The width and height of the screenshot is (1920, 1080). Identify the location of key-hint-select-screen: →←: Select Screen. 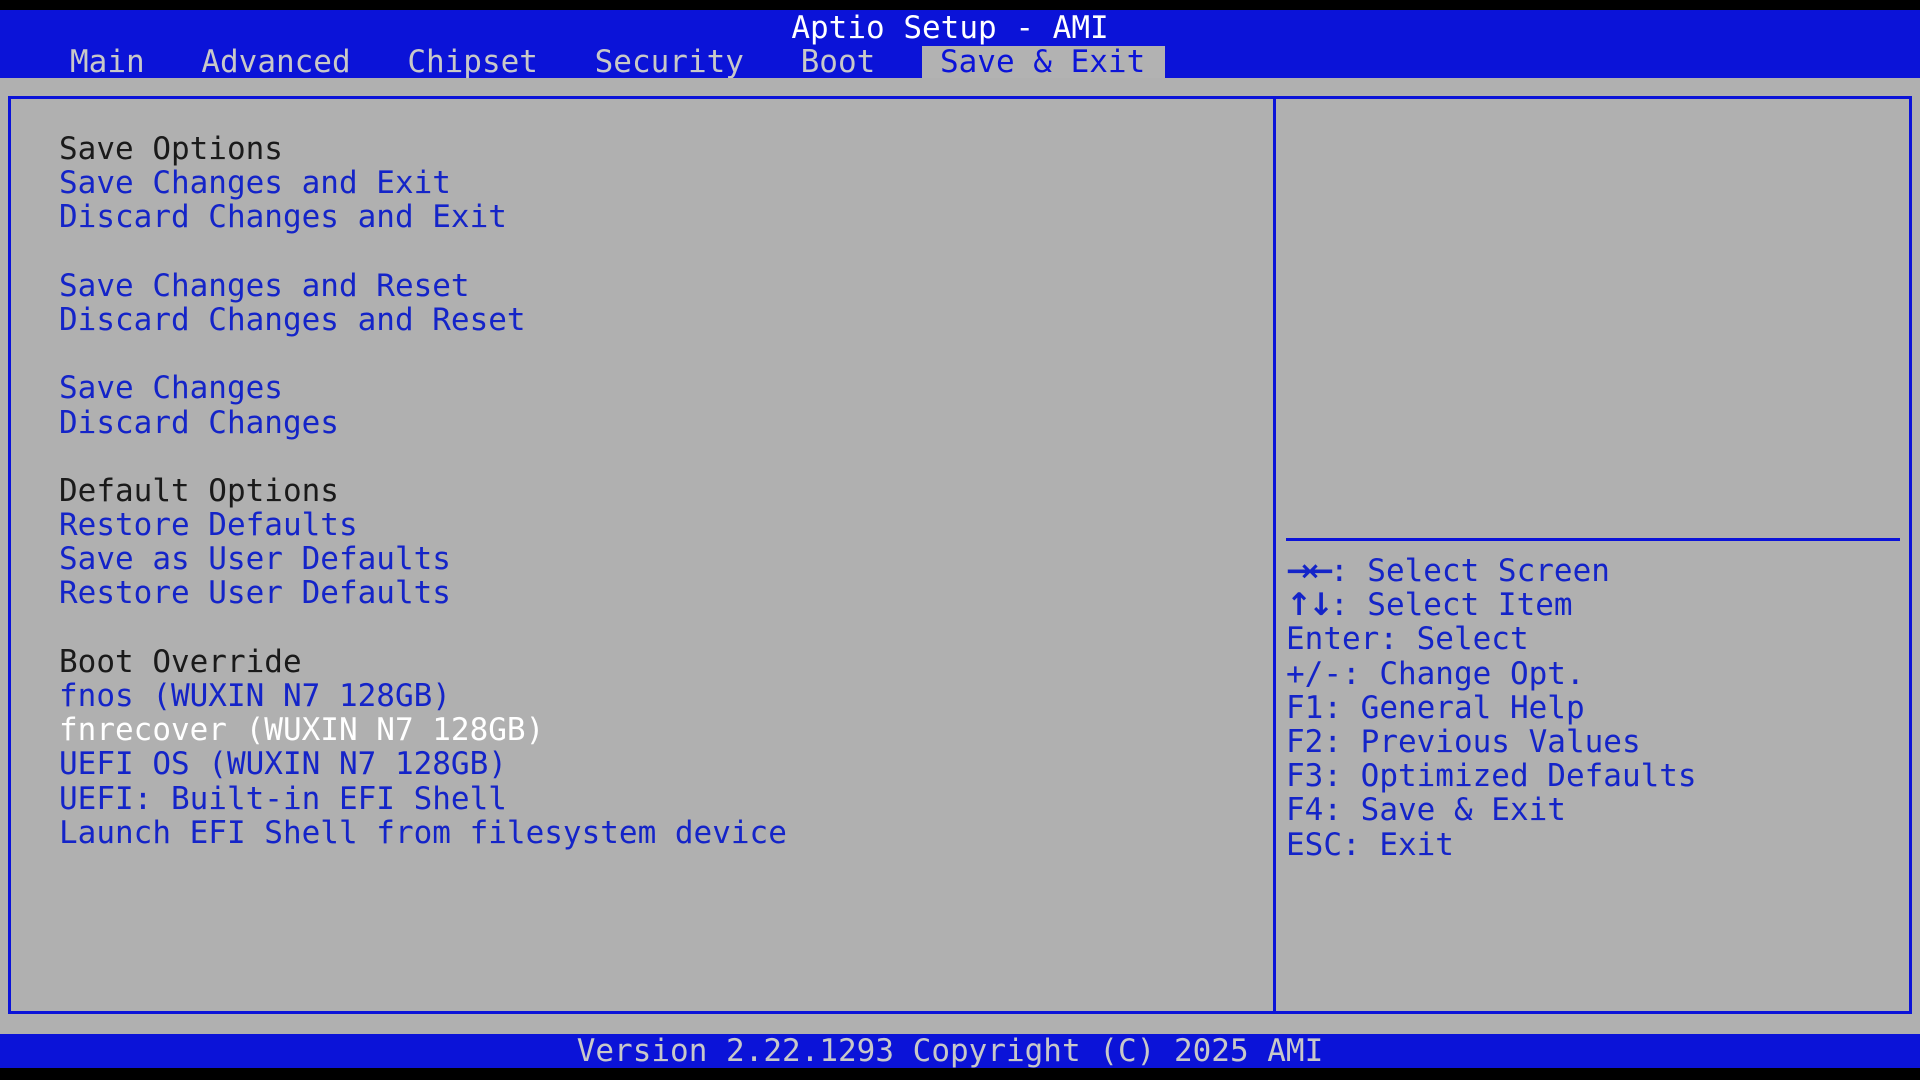
(1491, 571).